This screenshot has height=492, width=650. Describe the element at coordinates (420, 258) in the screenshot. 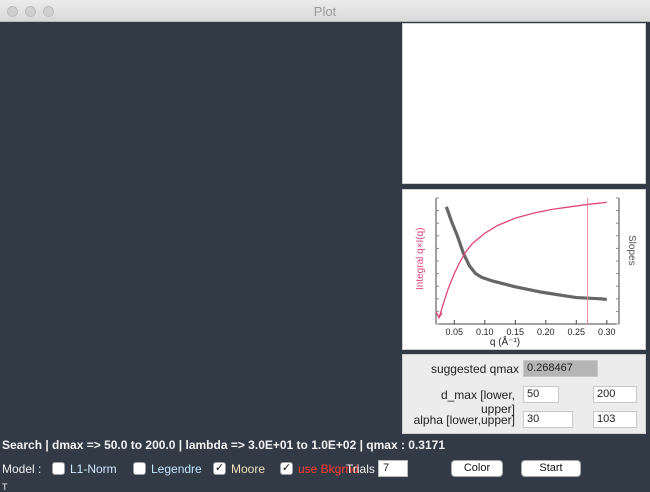

I see `left-axis-label: Integral q×I(q)` at that location.